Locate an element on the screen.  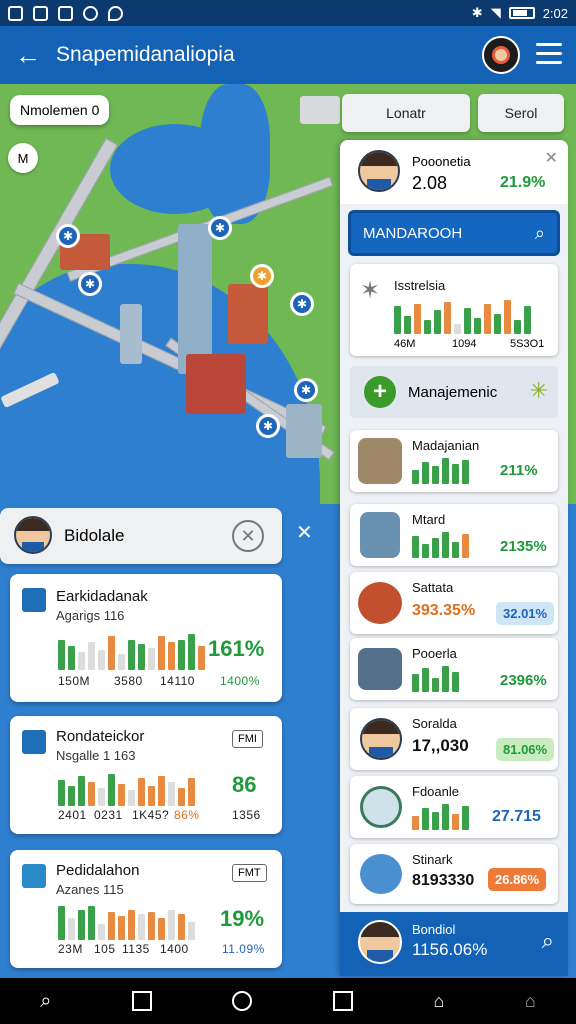
list-item: Sattata 393.35% 32.01% is located at coordinates (454, 603).